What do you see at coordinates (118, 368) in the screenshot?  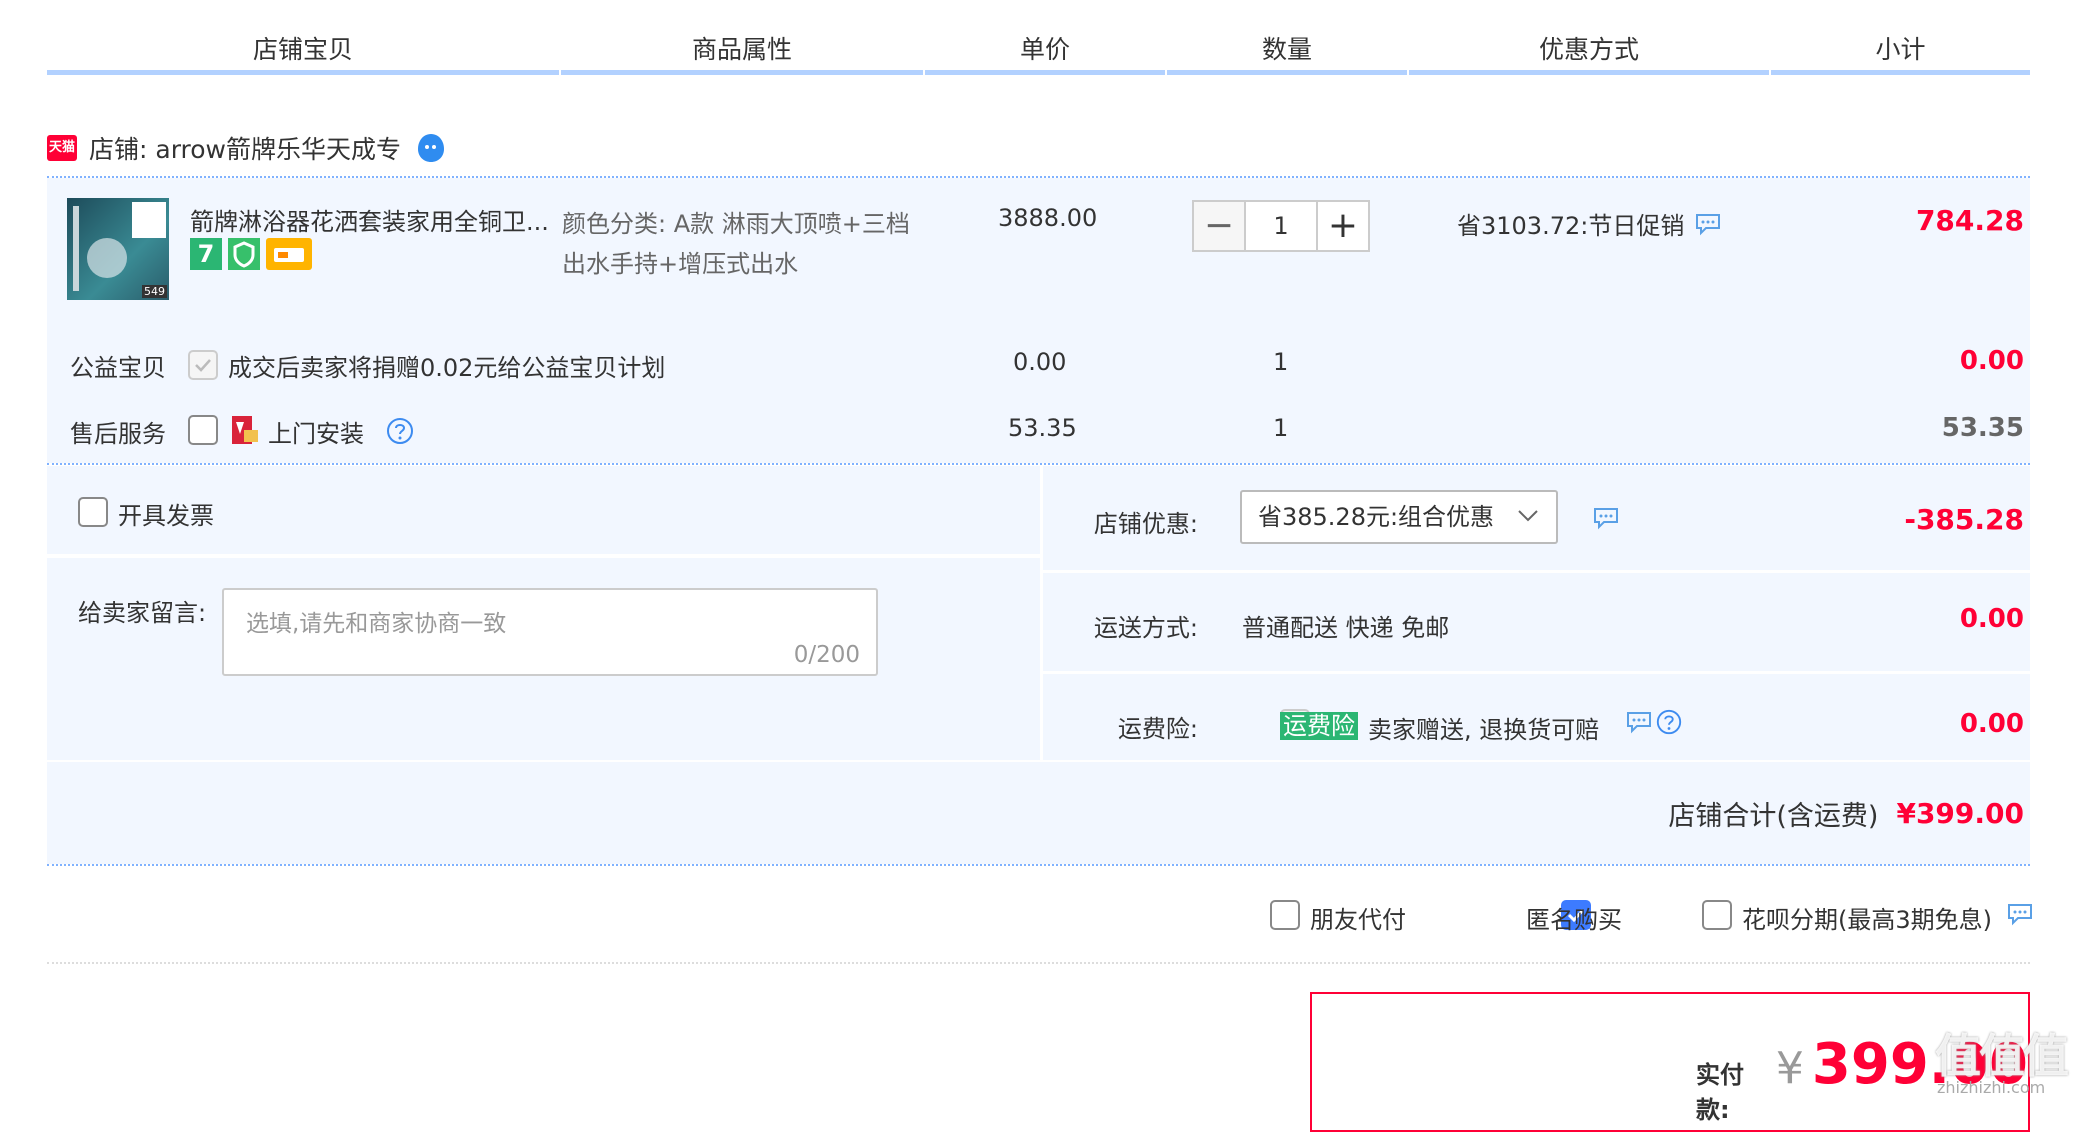 I see `charity-label: 公益宝贝` at bounding box center [118, 368].